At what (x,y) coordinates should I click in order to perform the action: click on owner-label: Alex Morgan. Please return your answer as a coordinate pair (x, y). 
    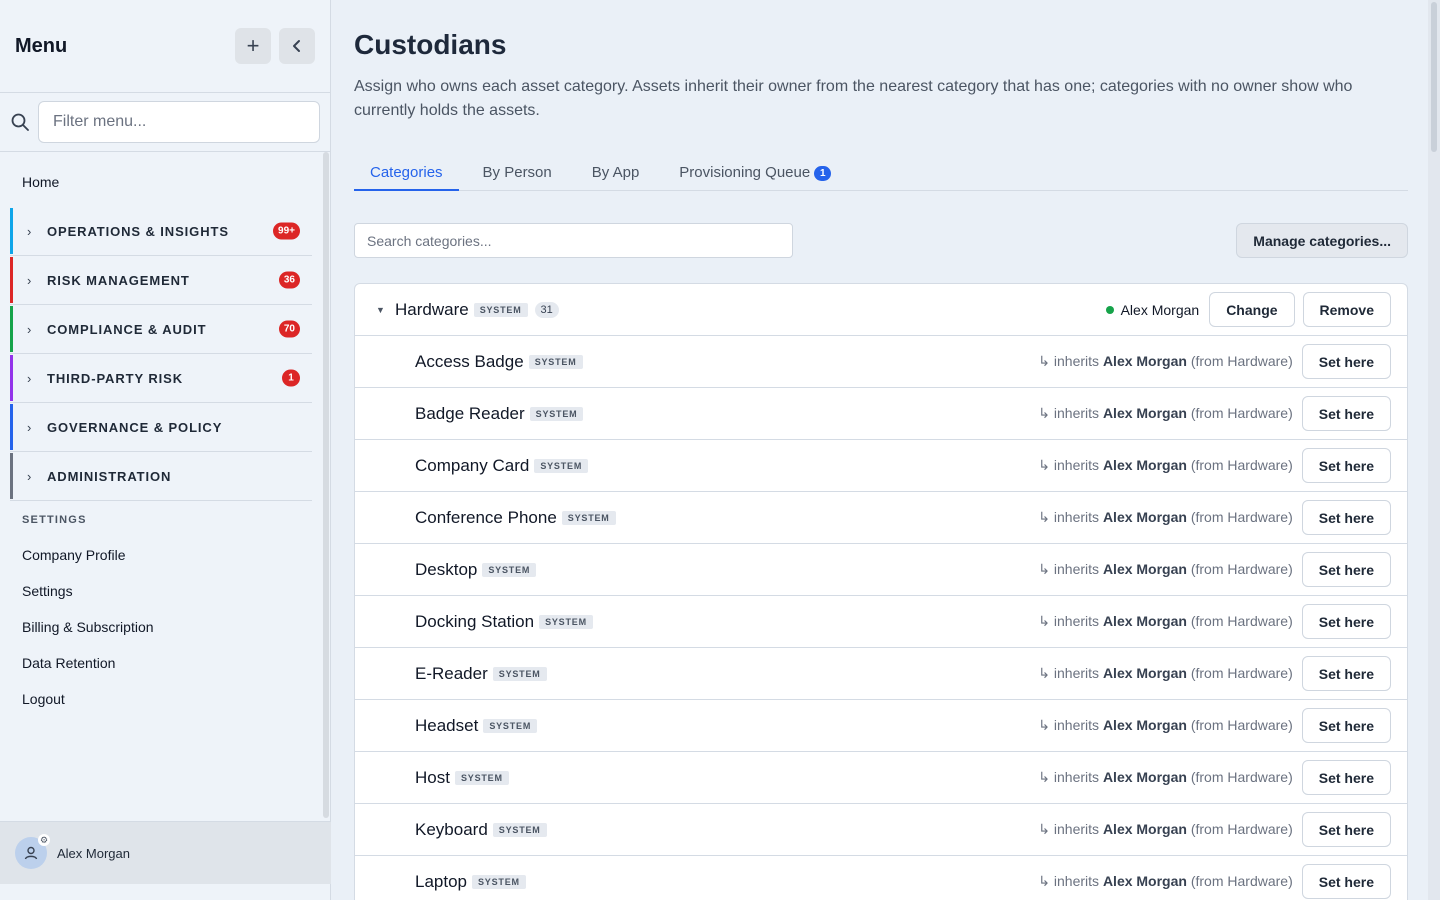
    Looking at the image, I should click on (1152, 310).